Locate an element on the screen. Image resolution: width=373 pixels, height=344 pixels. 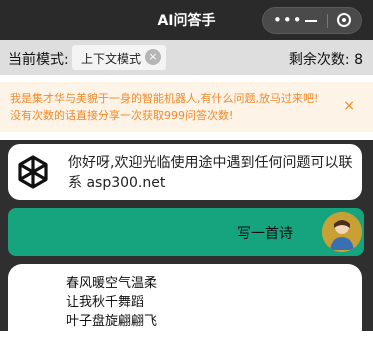
mode-chip-label: 上下文模式 is located at coordinates (111, 59).